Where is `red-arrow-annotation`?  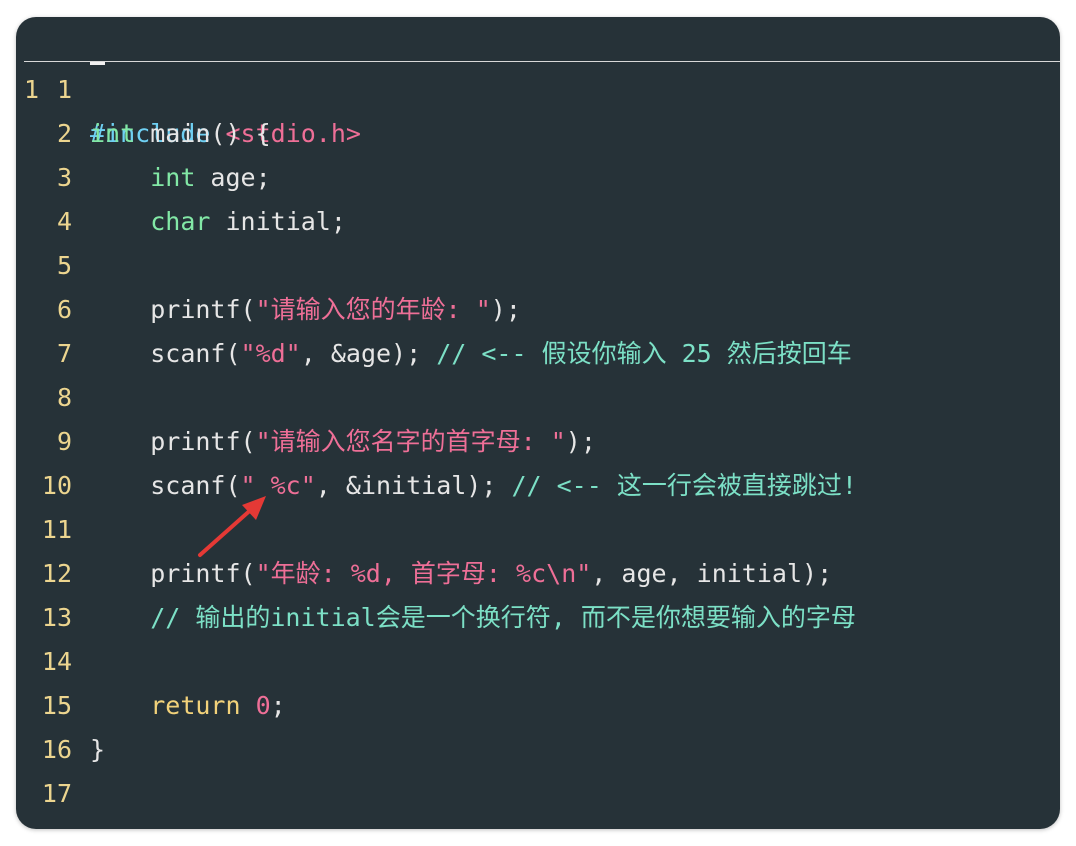
red-arrow-annotation is located at coordinates (232, 526).